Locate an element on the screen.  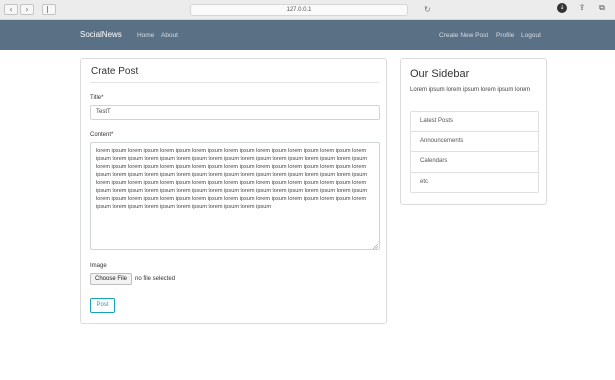
image-label: Image is located at coordinates (98, 266).